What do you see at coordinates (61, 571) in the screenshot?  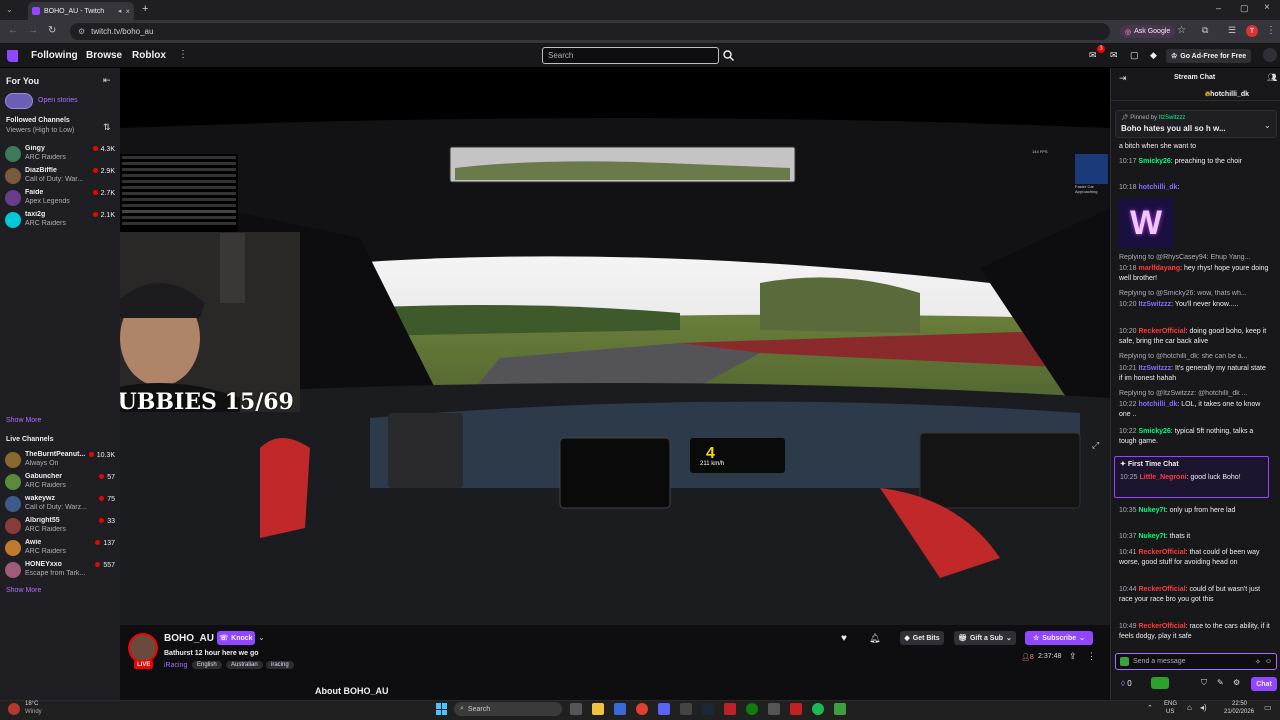 I see `live-channel-row: HONEYxxo Escape from Tark... 557` at bounding box center [61, 571].